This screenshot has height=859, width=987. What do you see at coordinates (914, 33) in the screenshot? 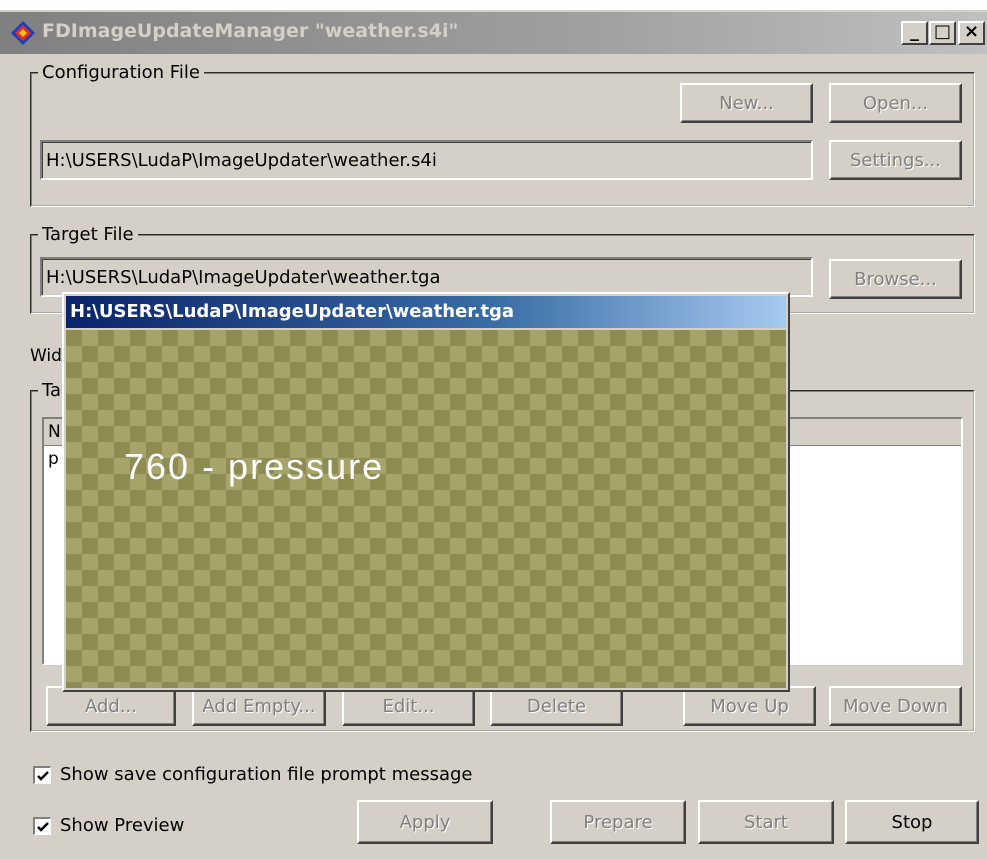
I see `minimize-button: _` at bounding box center [914, 33].